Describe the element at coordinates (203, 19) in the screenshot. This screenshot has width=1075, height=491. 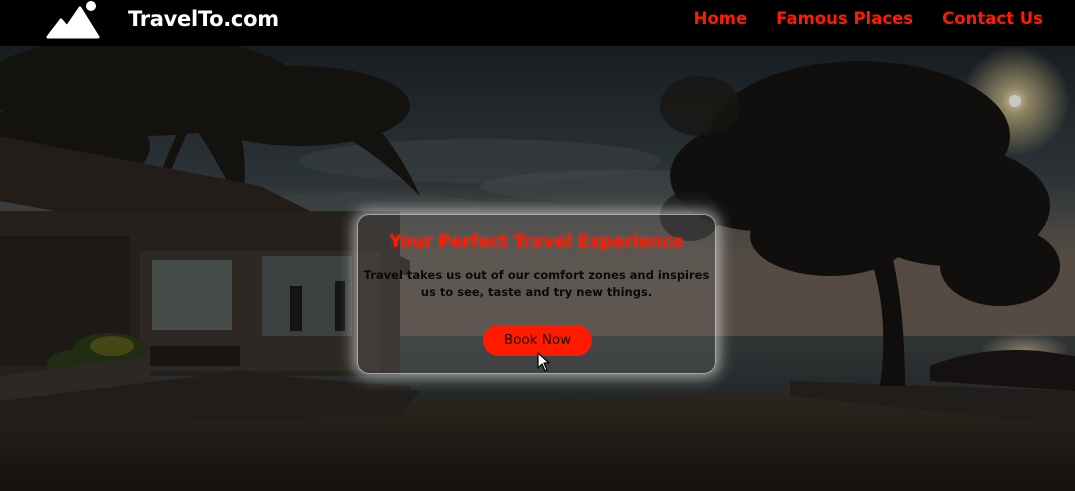
I see `brand-logo-text: TravelTo.com` at that location.